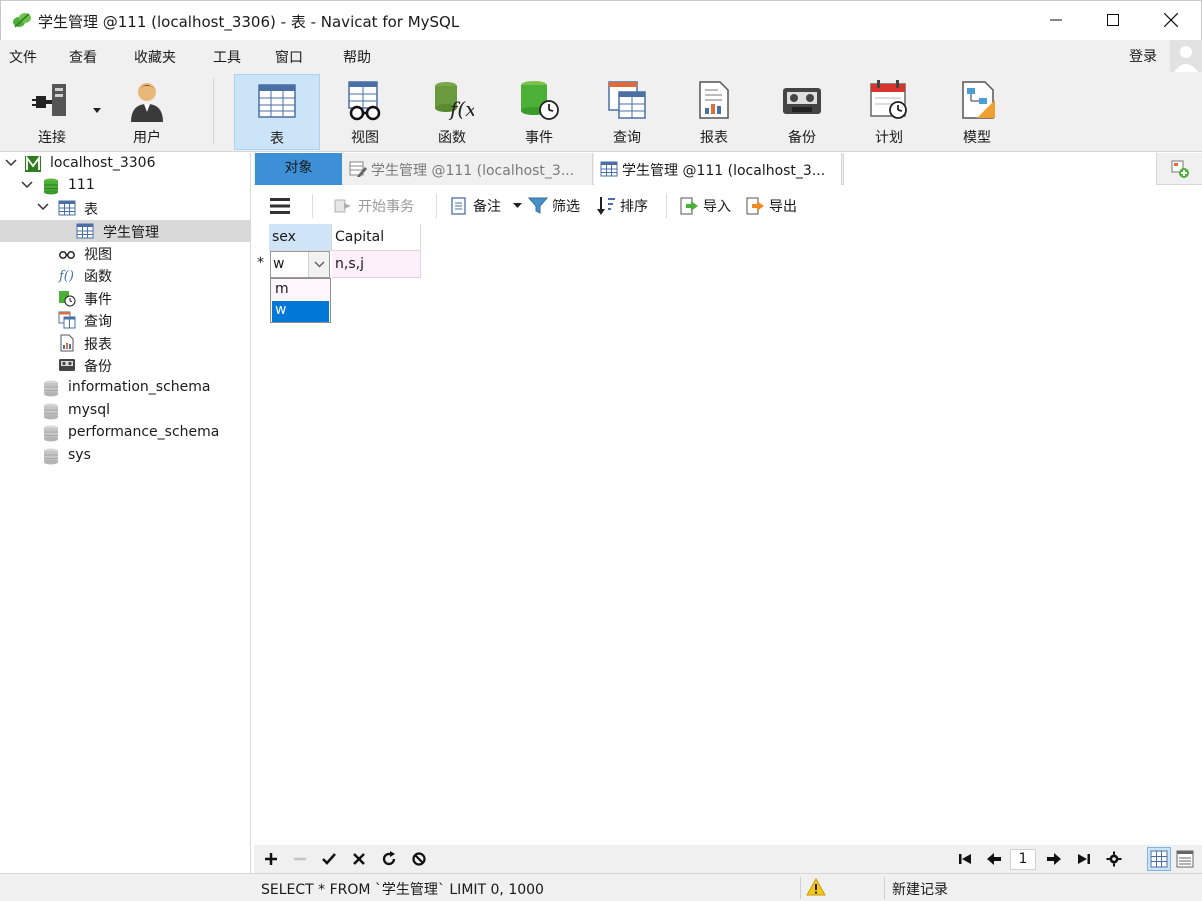 This screenshot has width=1202, height=901. Describe the element at coordinates (300, 311) in the screenshot. I see `dropdown-option-w: w` at that location.